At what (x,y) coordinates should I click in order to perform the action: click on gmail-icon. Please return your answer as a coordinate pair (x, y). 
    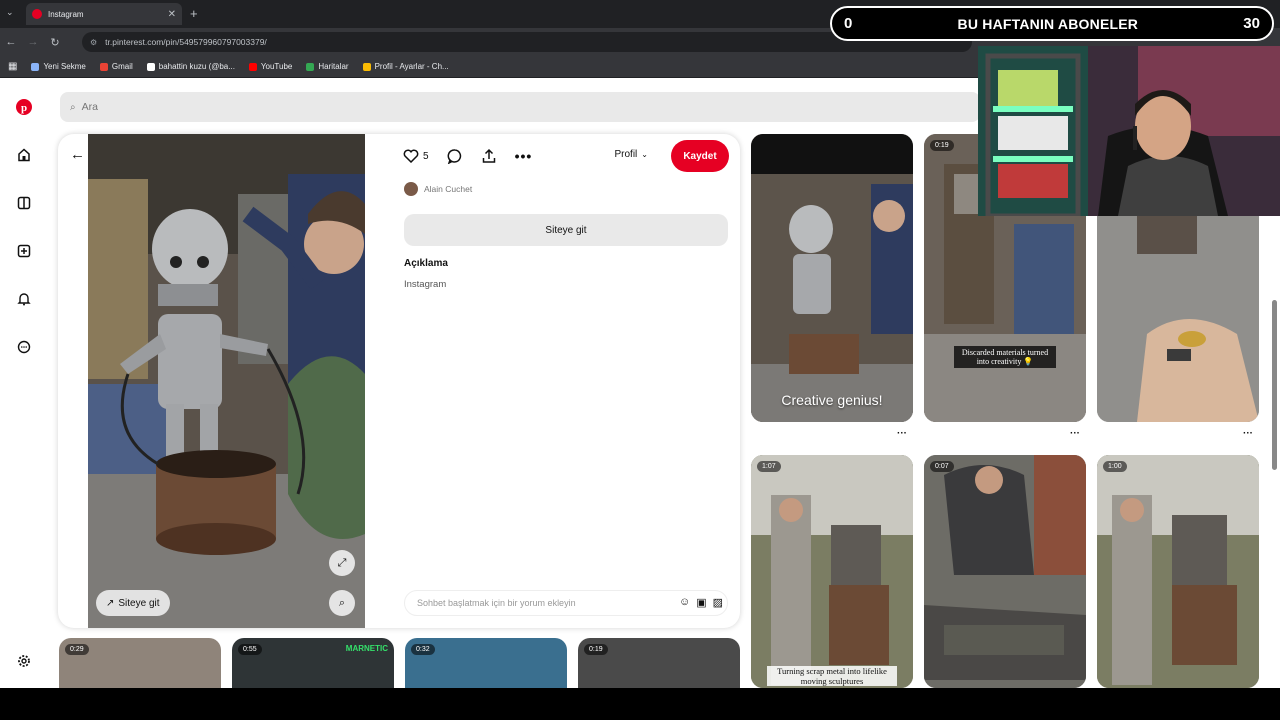
    Looking at the image, I should click on (103, 66).